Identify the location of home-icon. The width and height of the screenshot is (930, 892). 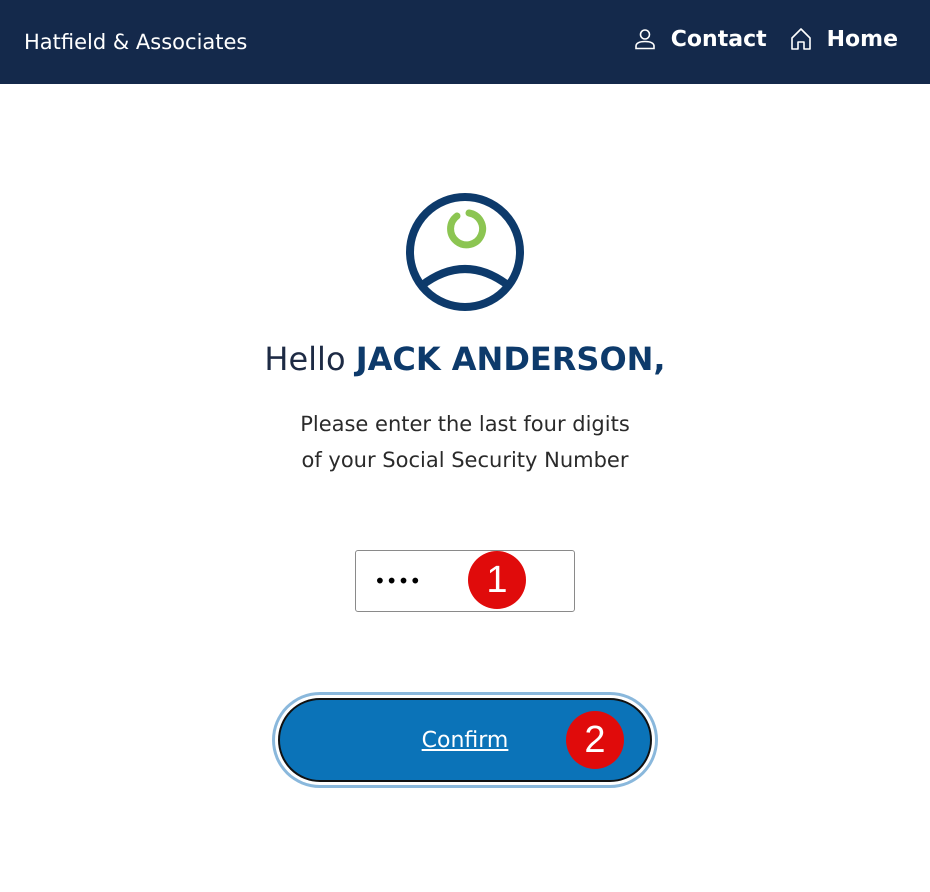
(800, 39).